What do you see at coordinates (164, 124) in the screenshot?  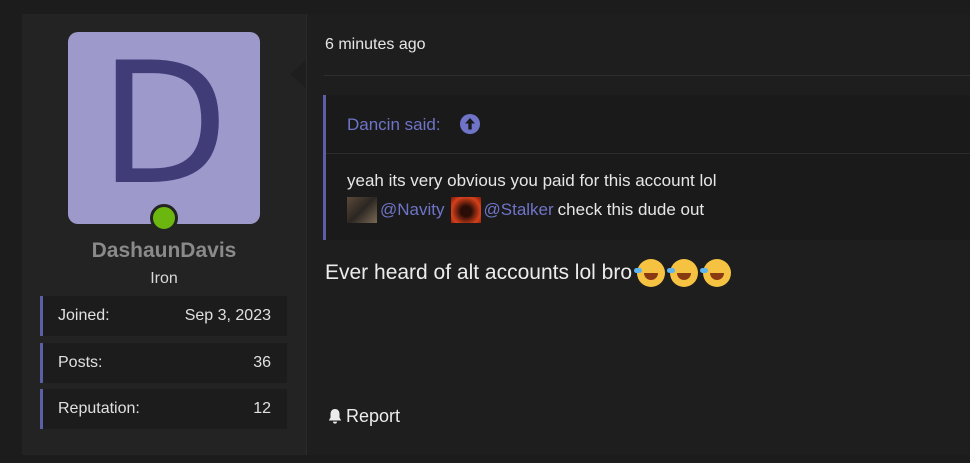 I see `avatar-letter: D` at bounding box center [164, 124].